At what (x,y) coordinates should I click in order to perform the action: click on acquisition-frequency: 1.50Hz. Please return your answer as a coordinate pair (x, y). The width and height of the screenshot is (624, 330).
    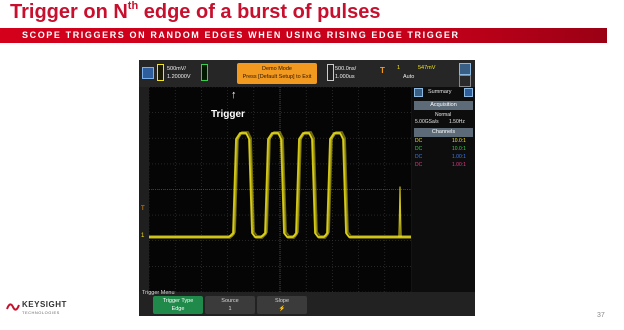
    Looking at the image, I should click on (457, 122).